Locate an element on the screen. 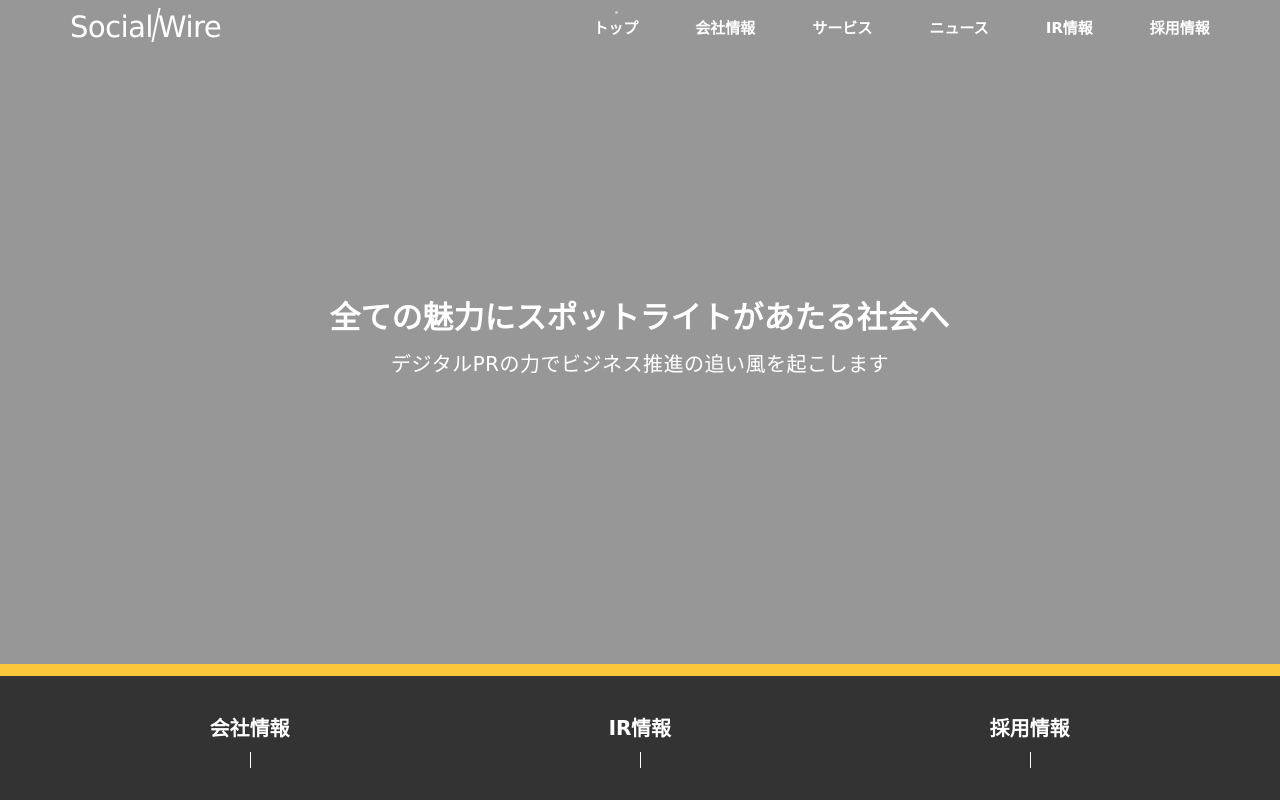 The image size is (1280, 800). nav-item-recruit: 採用情報 is located at coordinates (1180, 28).